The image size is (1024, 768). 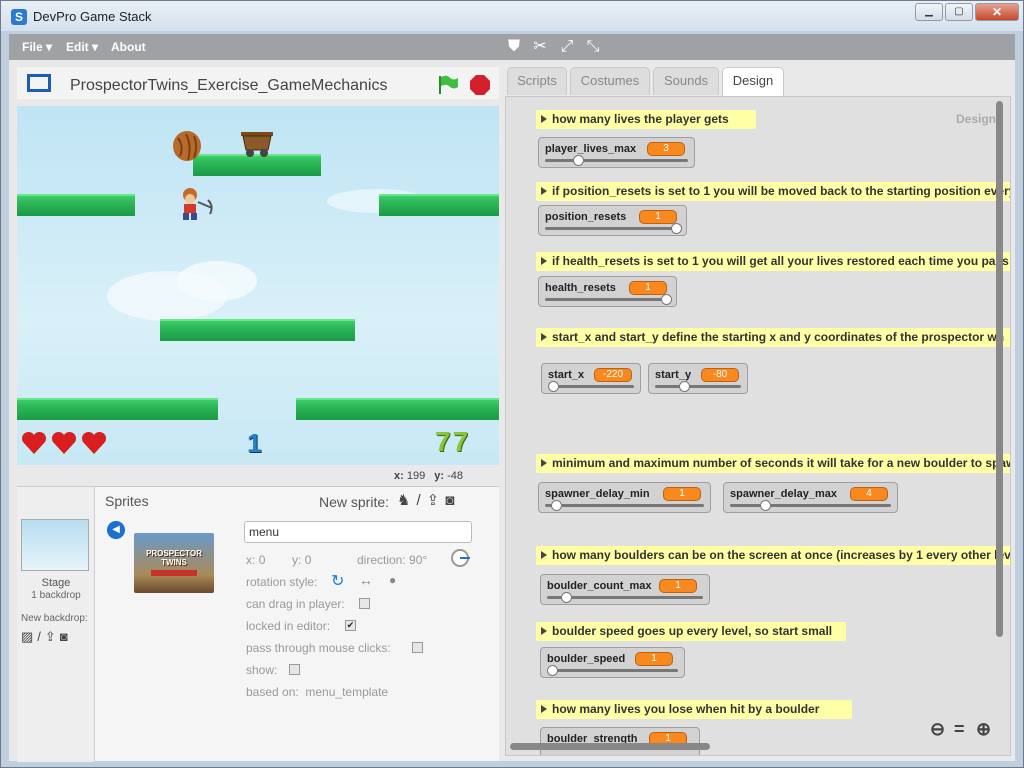 What do you see at coordinates (52, 636) in the screenshot?
I see `upload-icon: ⇪` at bounding box center [52, 636].